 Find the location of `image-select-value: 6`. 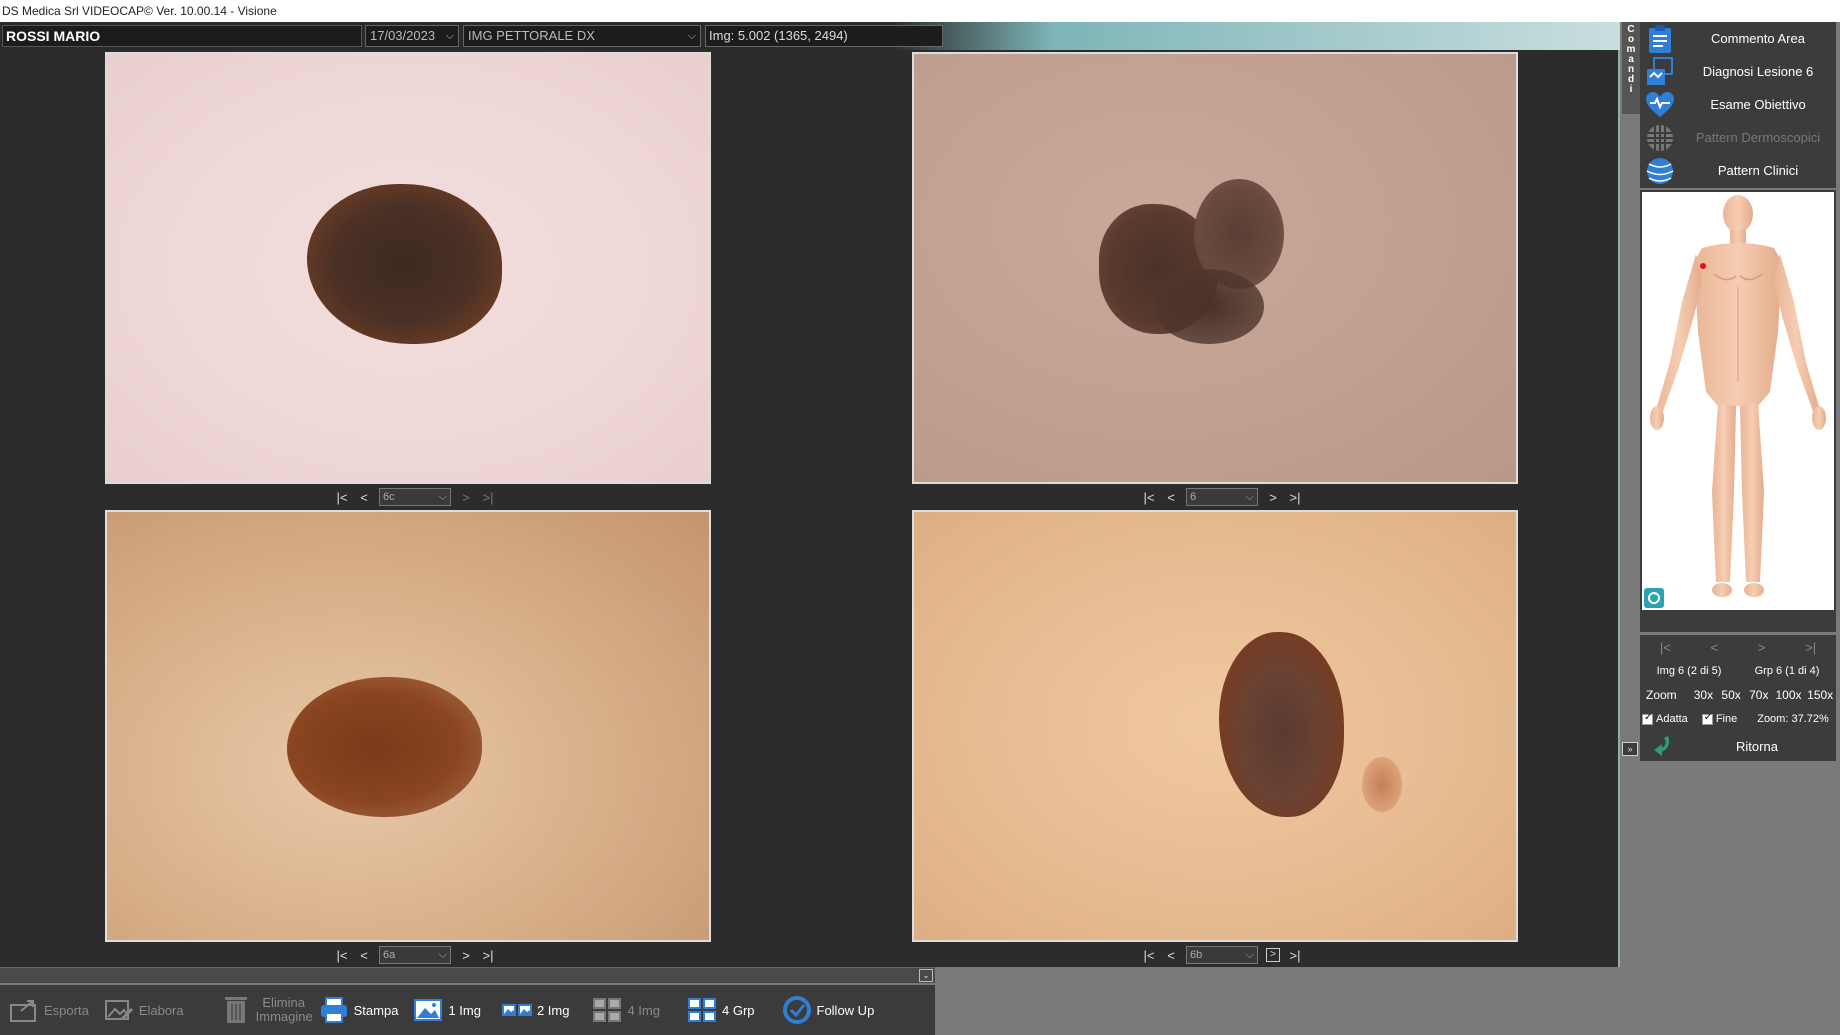

image-select-value: 6 is located at coordinates (1193, 497).